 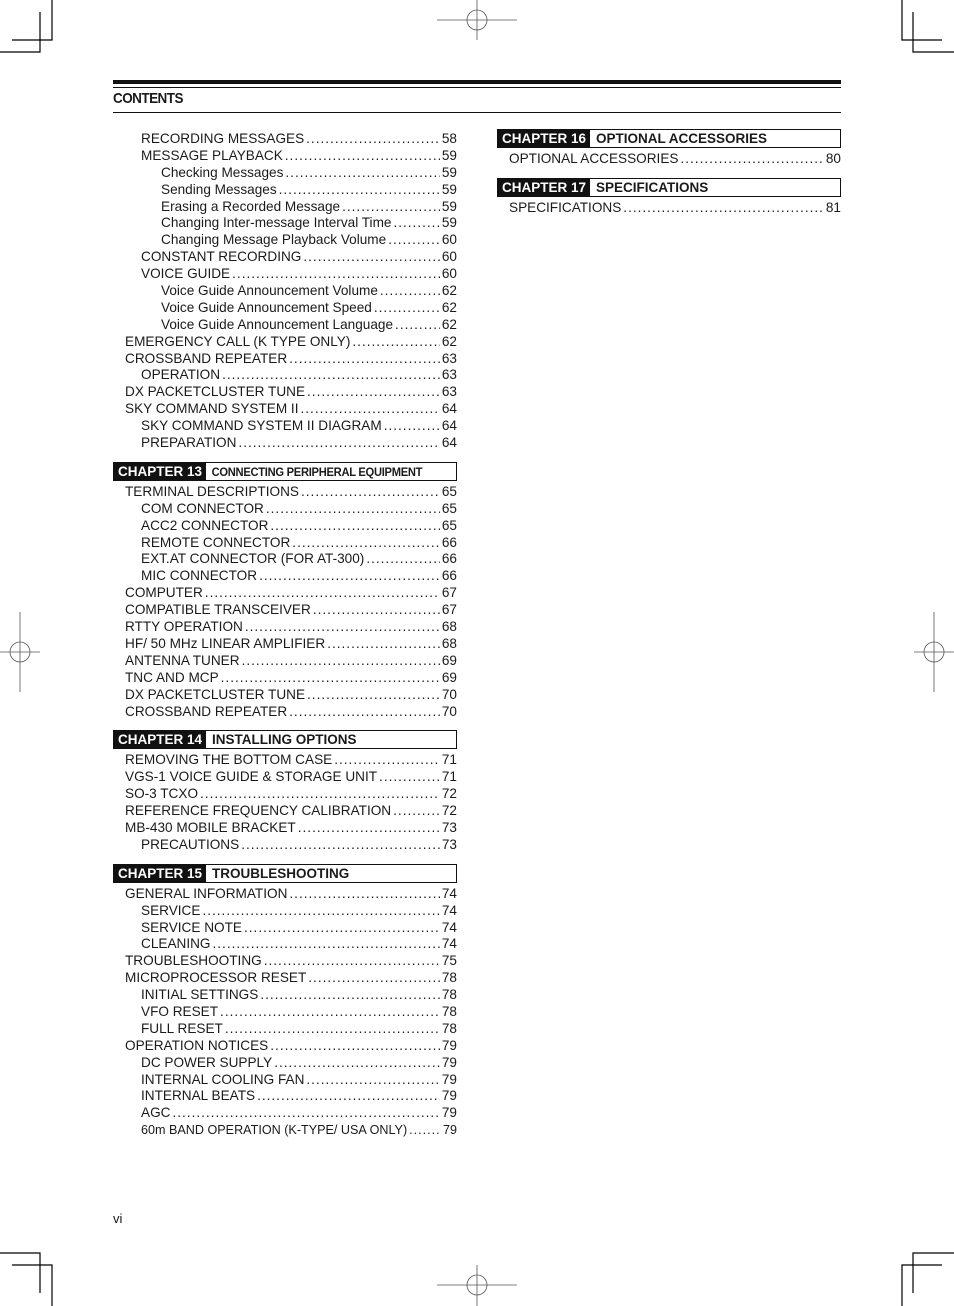 I want to click on toc-entry-page: 65, so click(x=449, y=491).